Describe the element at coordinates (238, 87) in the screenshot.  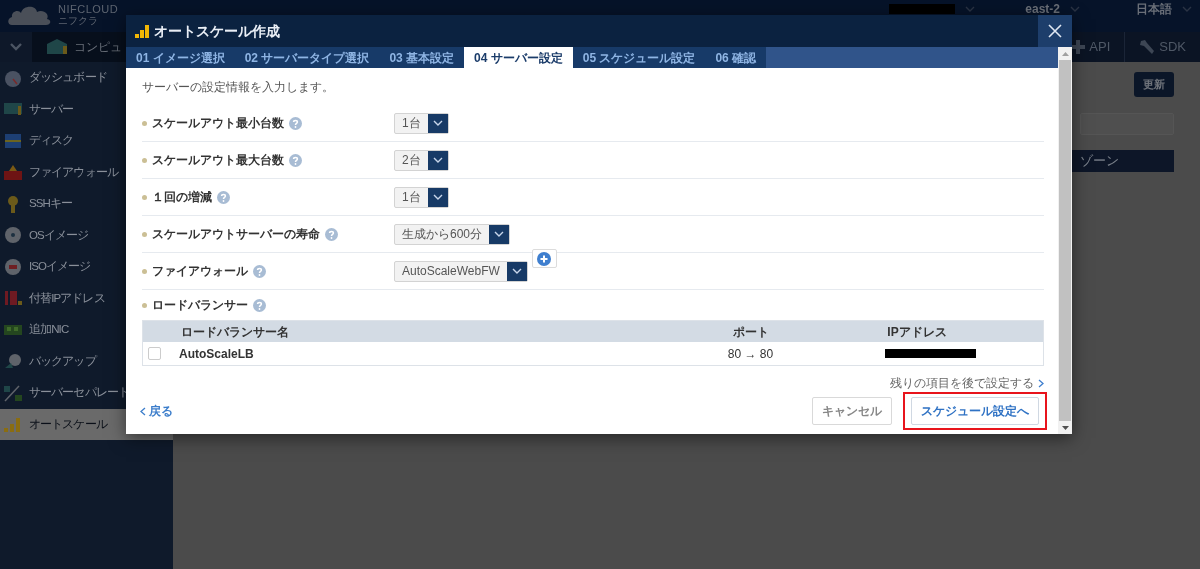
I see `intro-text: サーバーの設定情報を入力します。` at that location.